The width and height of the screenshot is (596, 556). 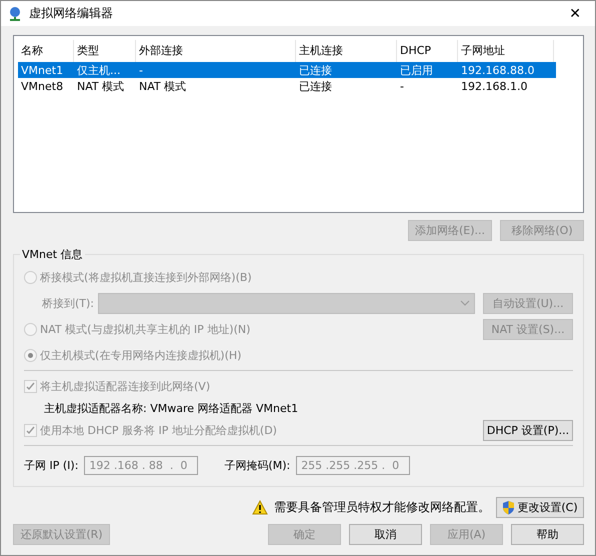 What do you see at coordinates (67, 303) in the screenshot?
I see `bridge-label: 桥接到(T):` at bounding box center [67, 303].